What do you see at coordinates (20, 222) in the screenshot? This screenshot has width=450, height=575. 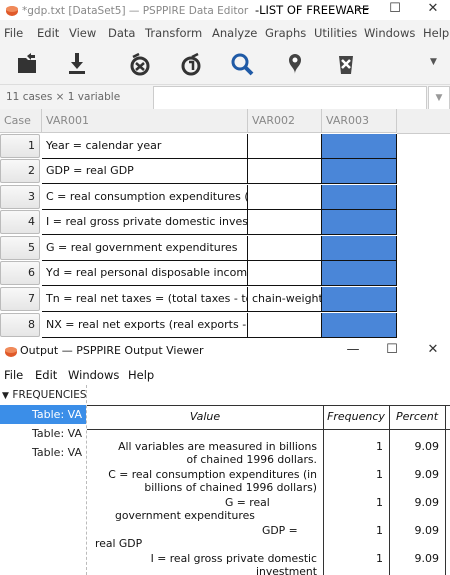 I see `row-header: 4` at bounding box center [20, 222].